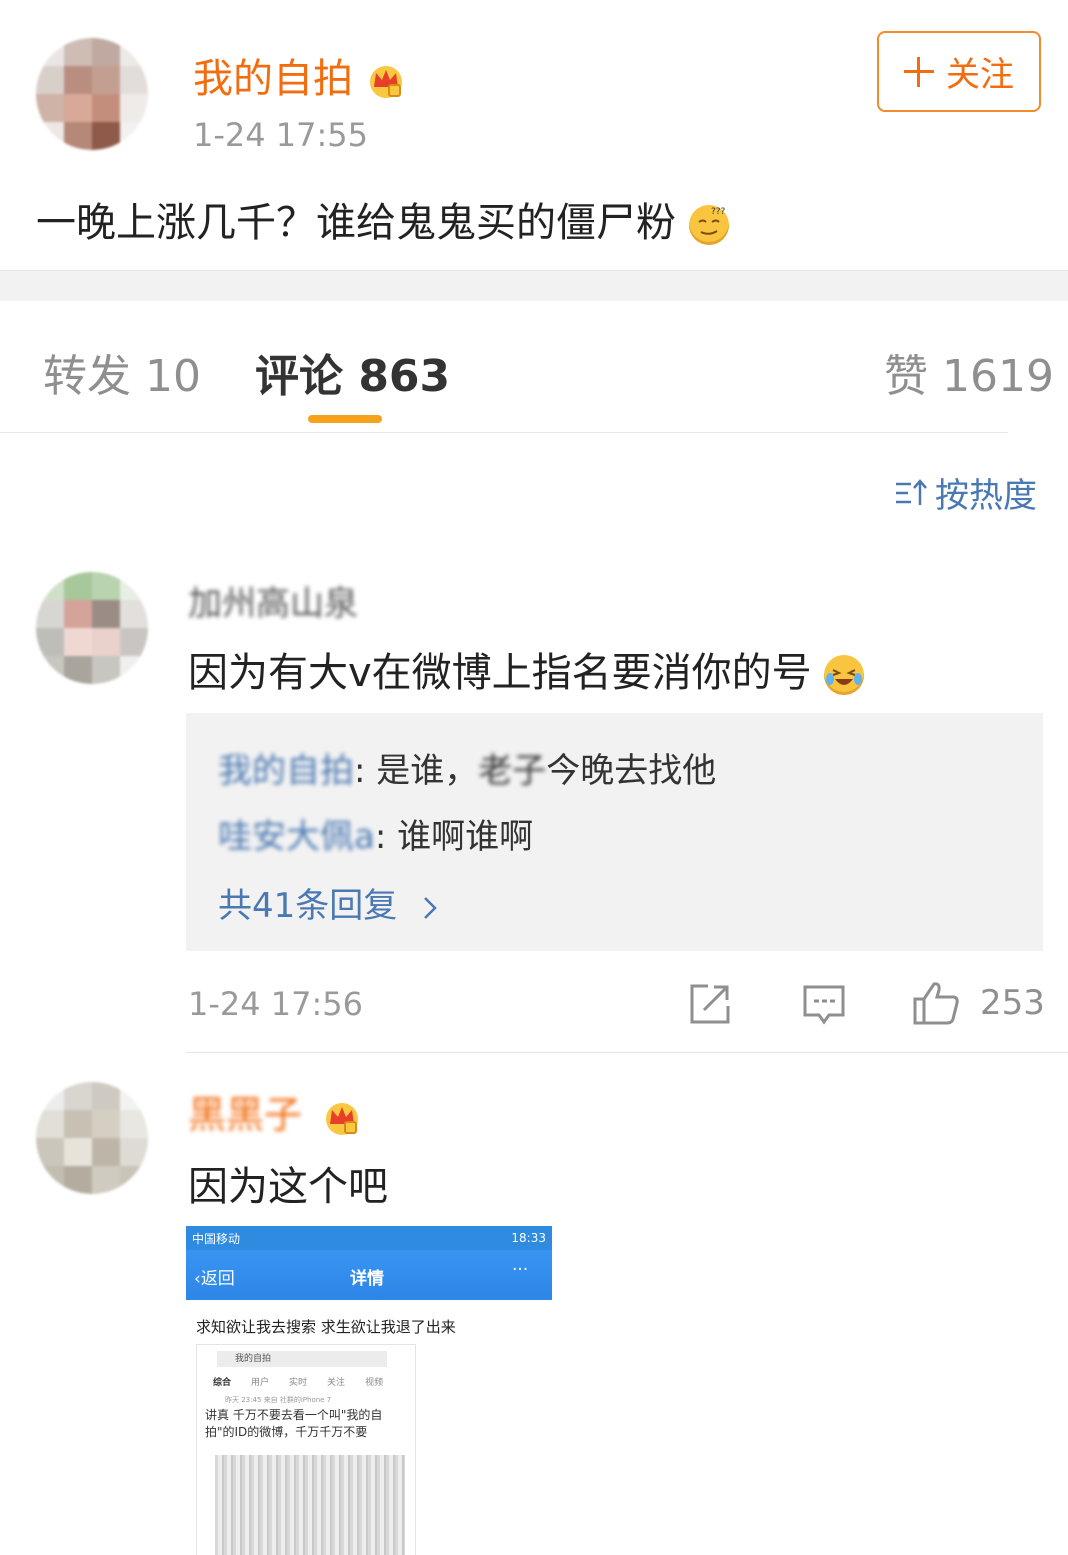 The image size is (1068, 1555). What do you see at coordinates (222, 1383) in the screenshot?
I see `image-tab: 综合` at bounding box center [222, 1383].